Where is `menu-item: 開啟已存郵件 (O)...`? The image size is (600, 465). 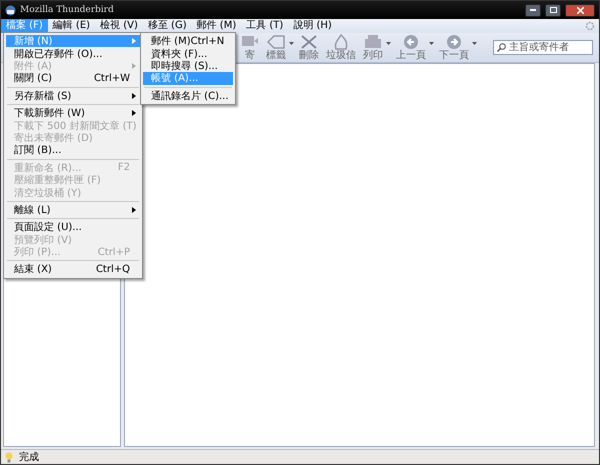
menu-item: 開啟已存郵件 (O)... is located at coordinates (73, 53).